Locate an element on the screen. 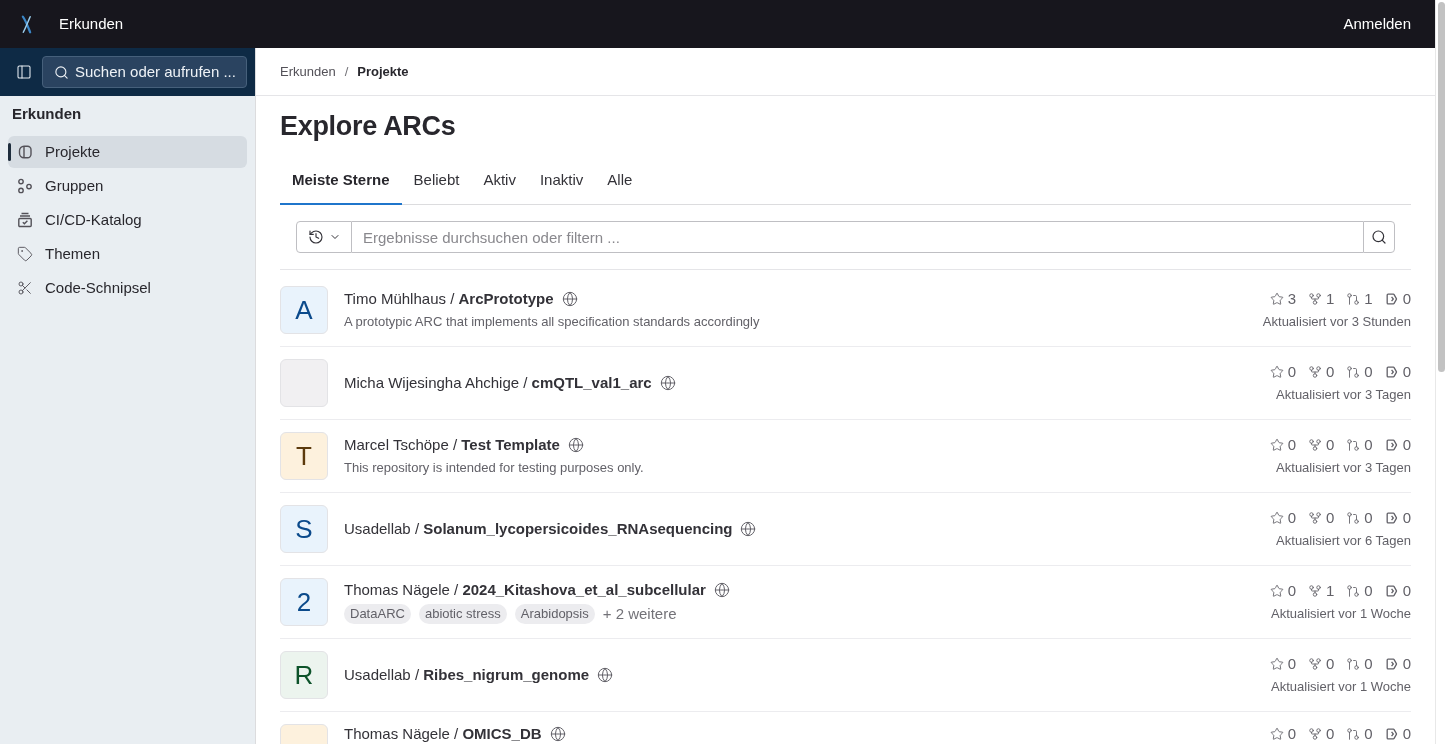  avatar: 2 is located at coordinates (304, 602).